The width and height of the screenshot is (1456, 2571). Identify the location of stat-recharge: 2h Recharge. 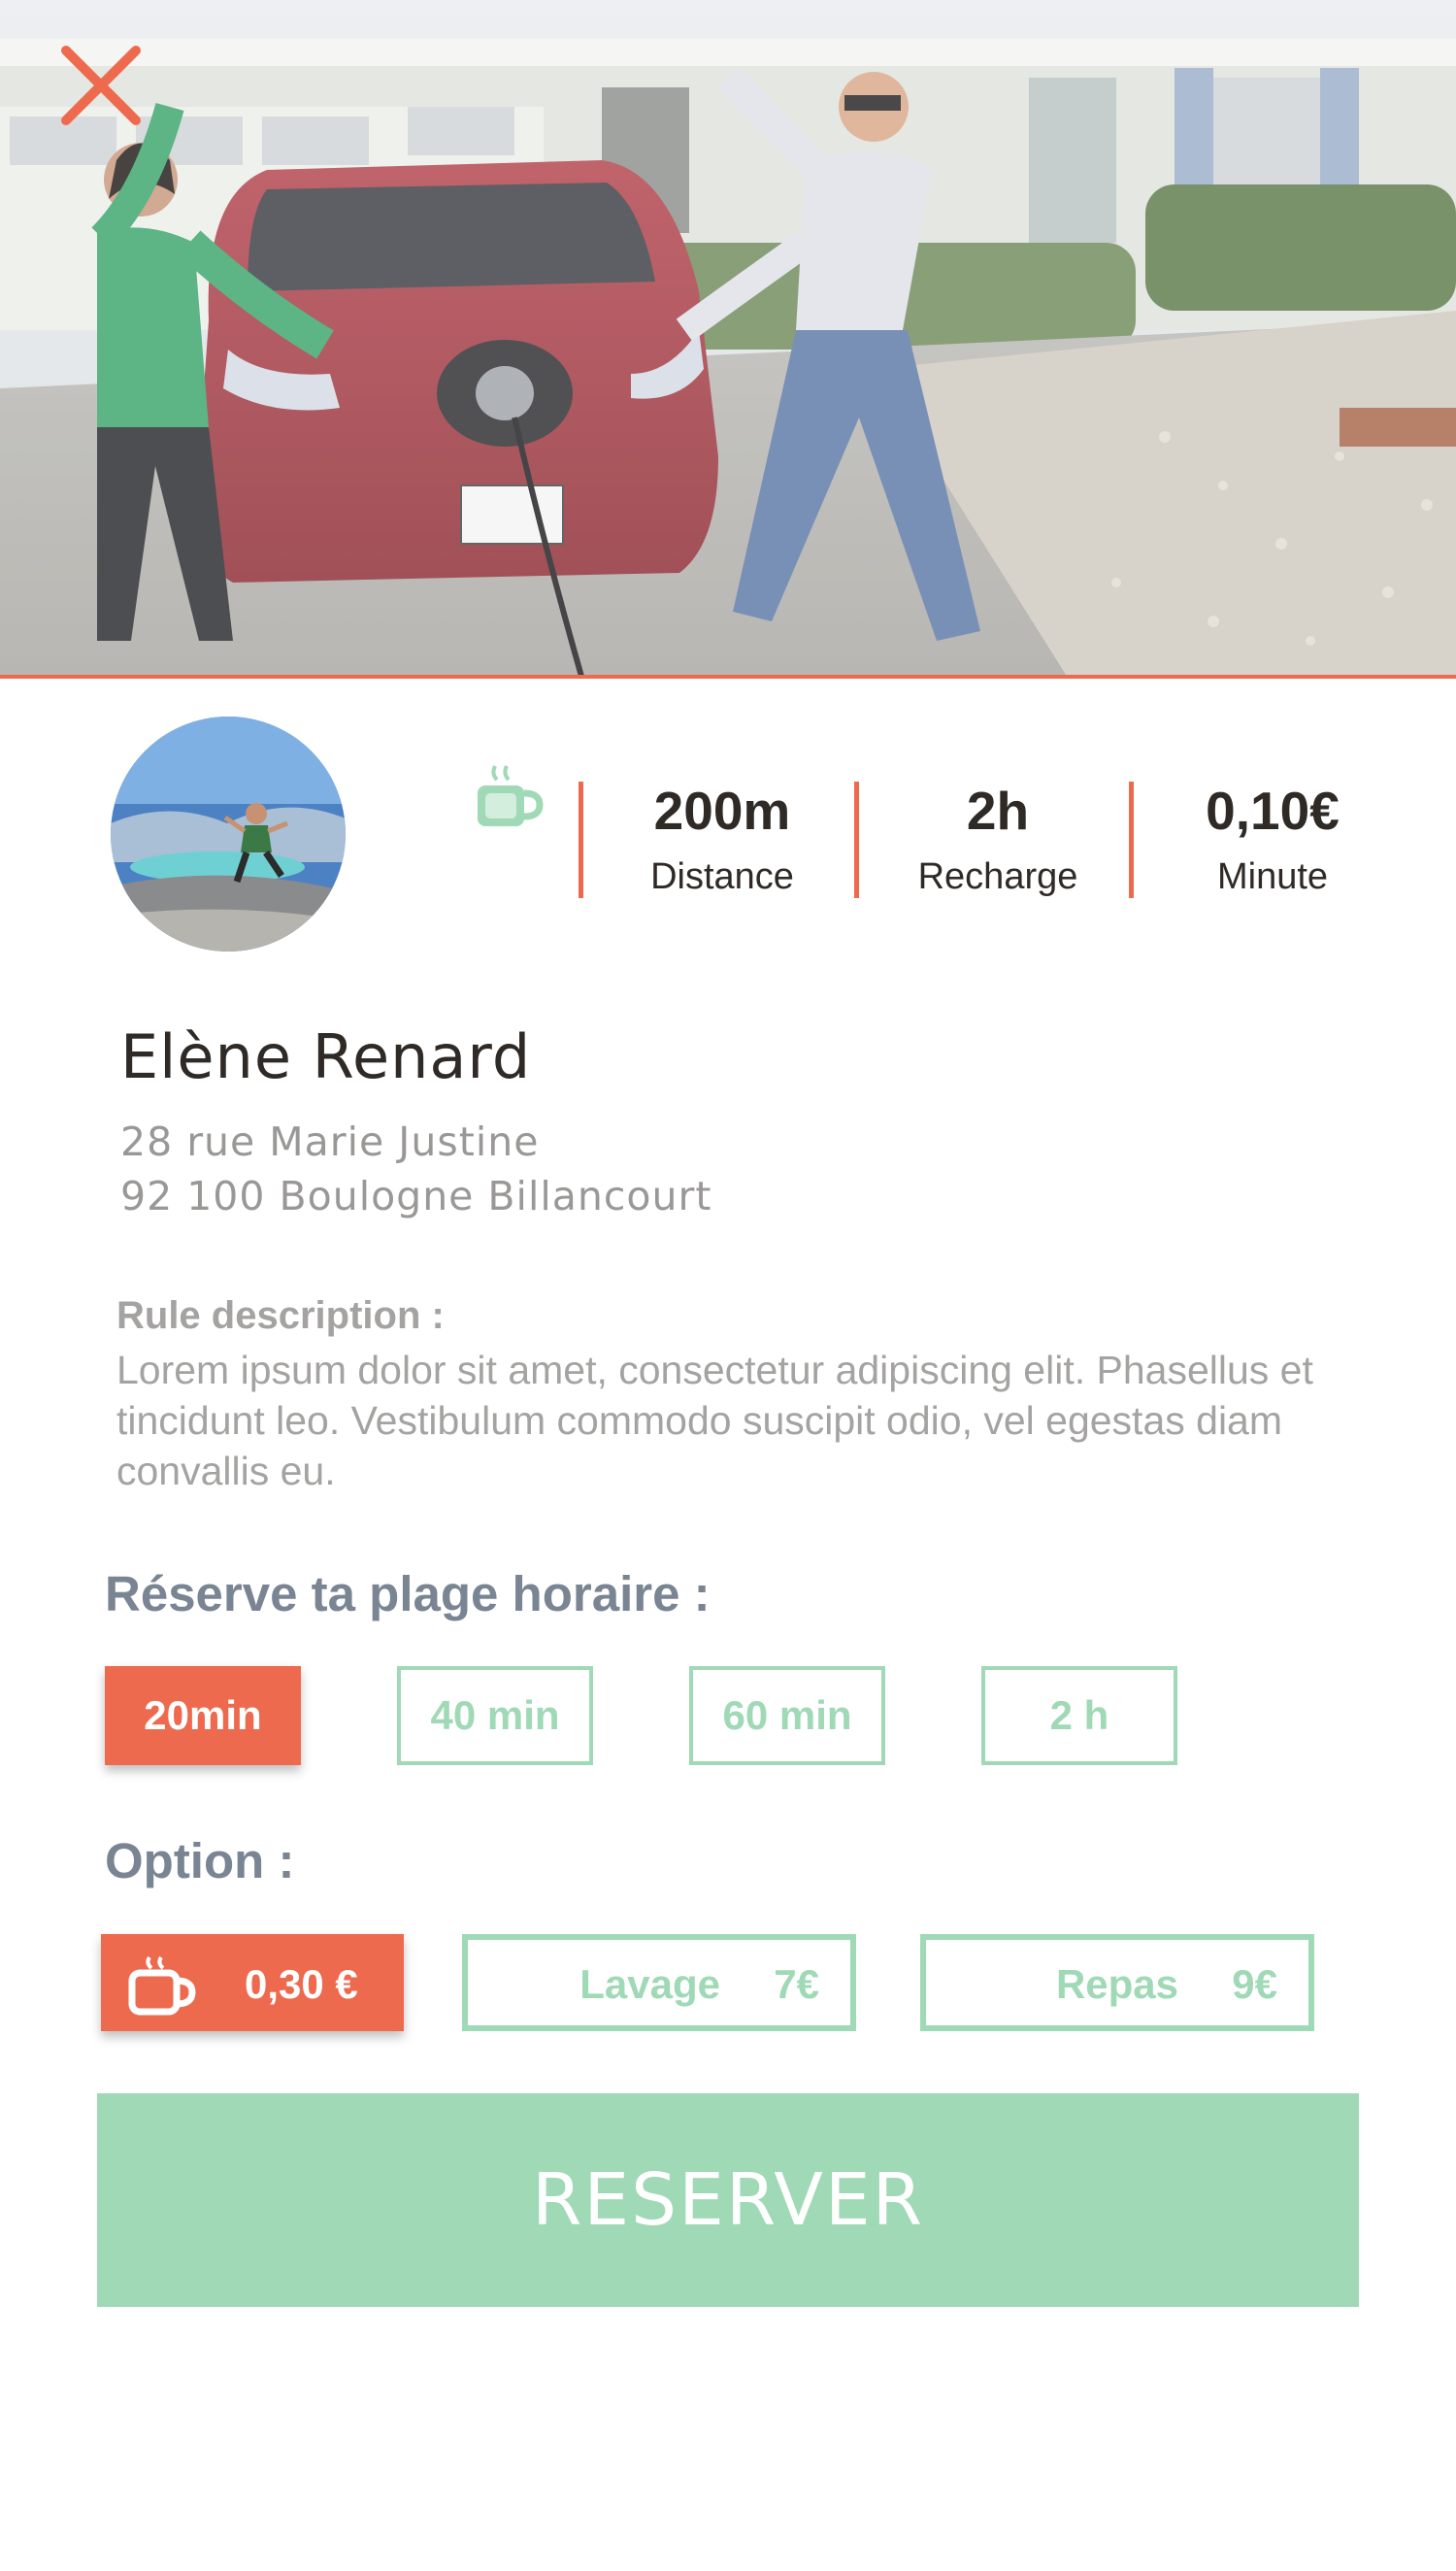
(998, 837).